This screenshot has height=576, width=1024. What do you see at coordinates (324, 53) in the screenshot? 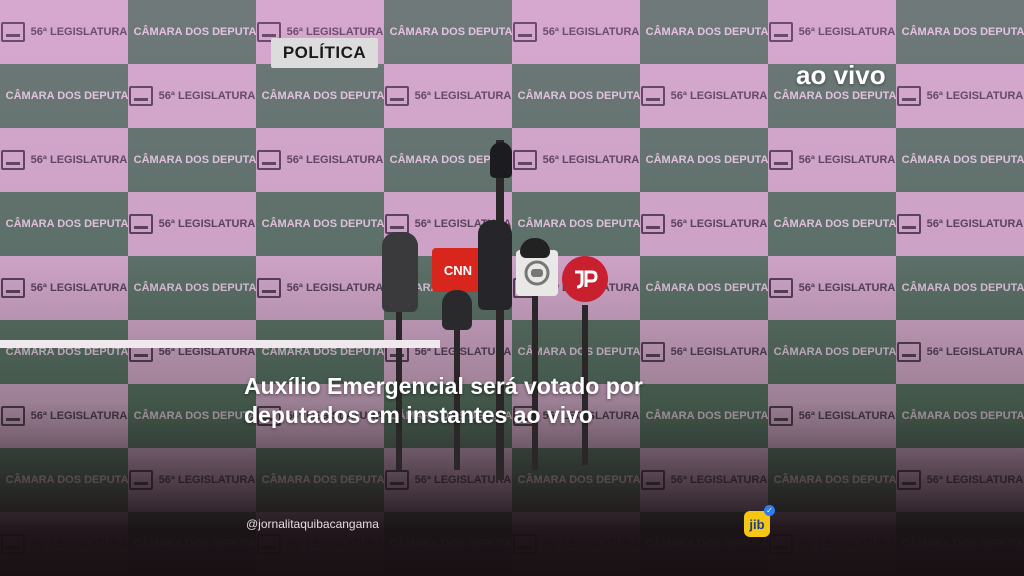
I see `category-tag: POLÍTICA` at bounding box center [324, 53].